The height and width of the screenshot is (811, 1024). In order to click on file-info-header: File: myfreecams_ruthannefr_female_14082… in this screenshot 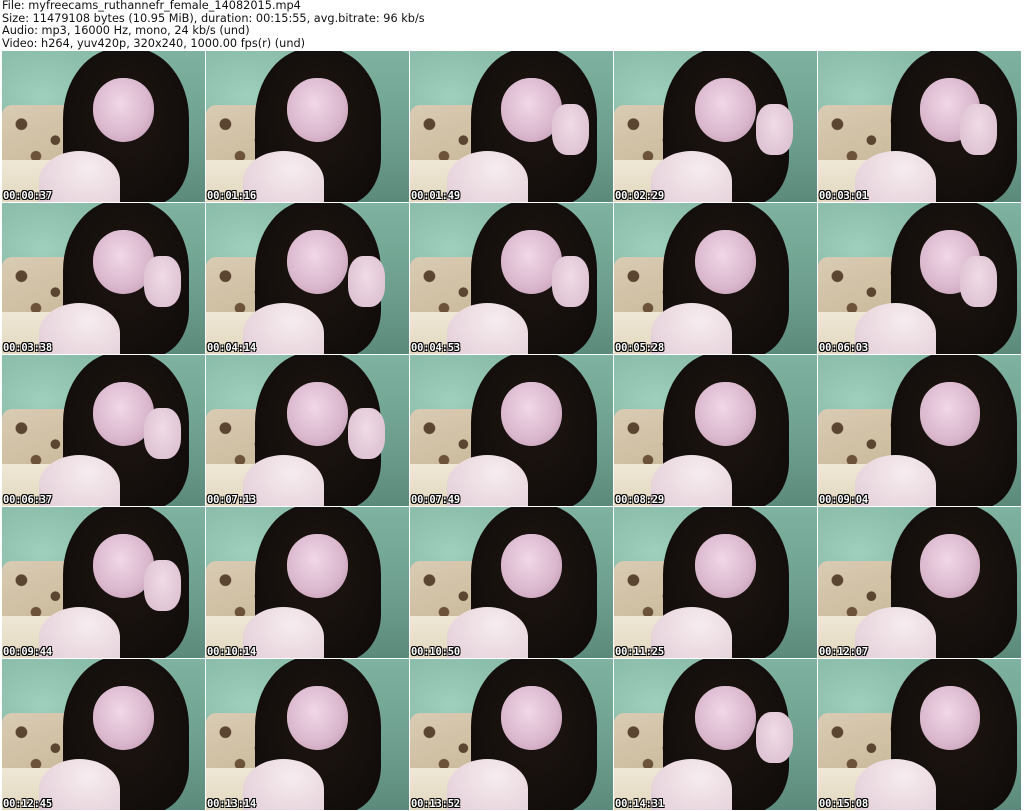, I will do `click(512, 25)`.